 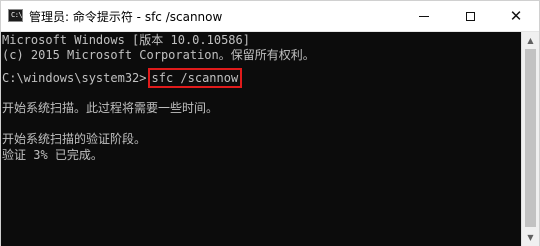 What do you see at coordinates (74, 139) in the screenshot?
I see `console-line: 开始系统扫描的验证阶段。` at bounding box center [74, 139].